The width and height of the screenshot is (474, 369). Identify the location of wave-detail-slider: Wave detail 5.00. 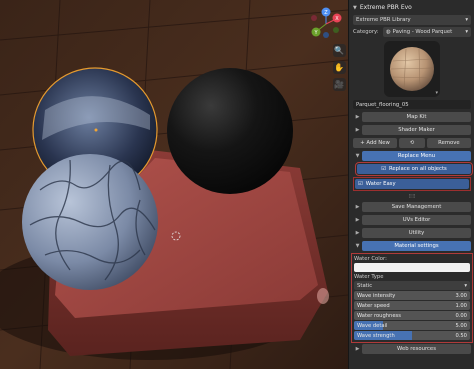
(412, 325).